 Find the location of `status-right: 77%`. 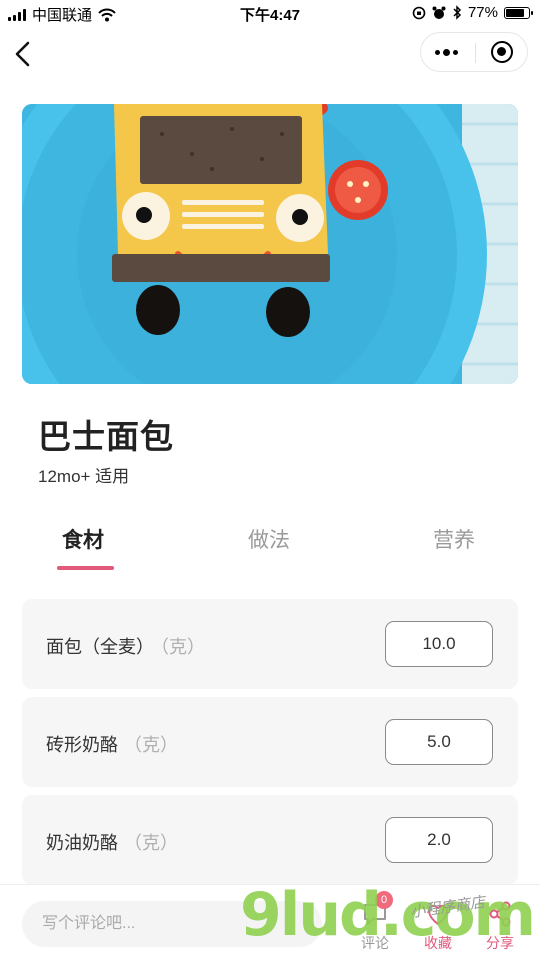

status-right: 77% is located at coordinates (472, 12).